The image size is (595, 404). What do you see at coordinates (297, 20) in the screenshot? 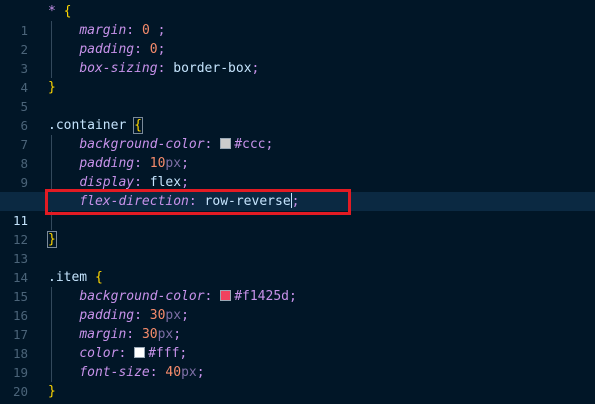
I see `code-line: 1 * {` at bounding box center [297, 20].